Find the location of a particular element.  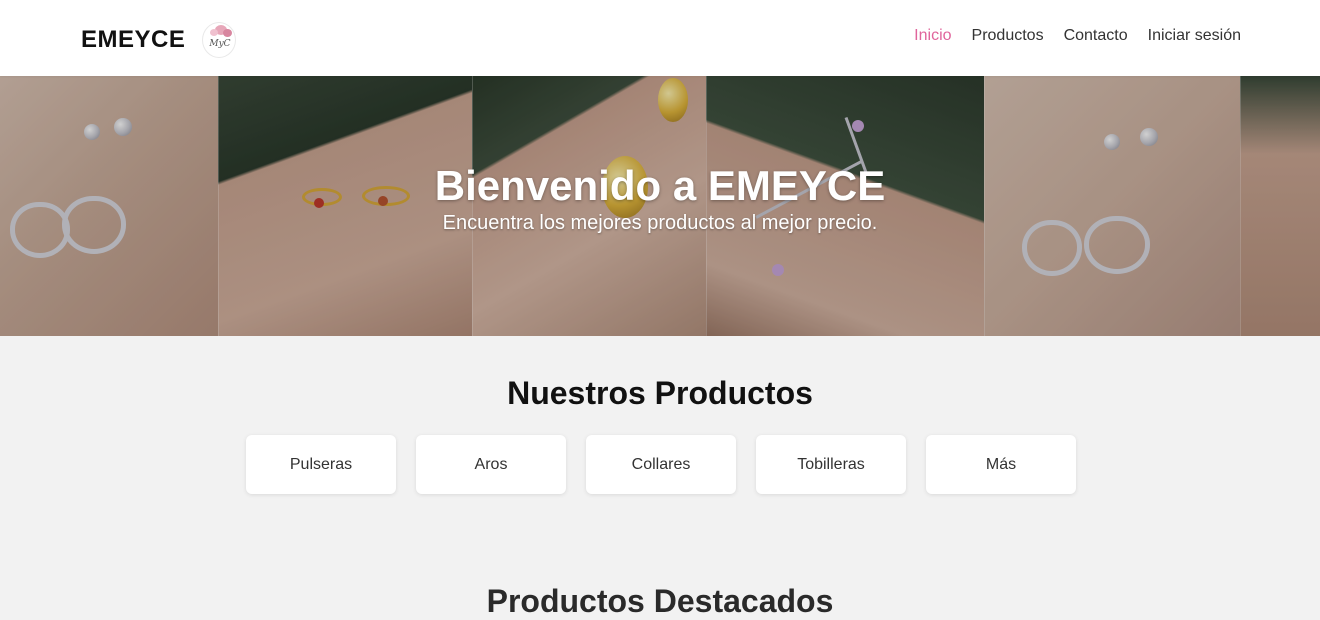

brand-name: EMEYCE is located at coordinates (133, 39).